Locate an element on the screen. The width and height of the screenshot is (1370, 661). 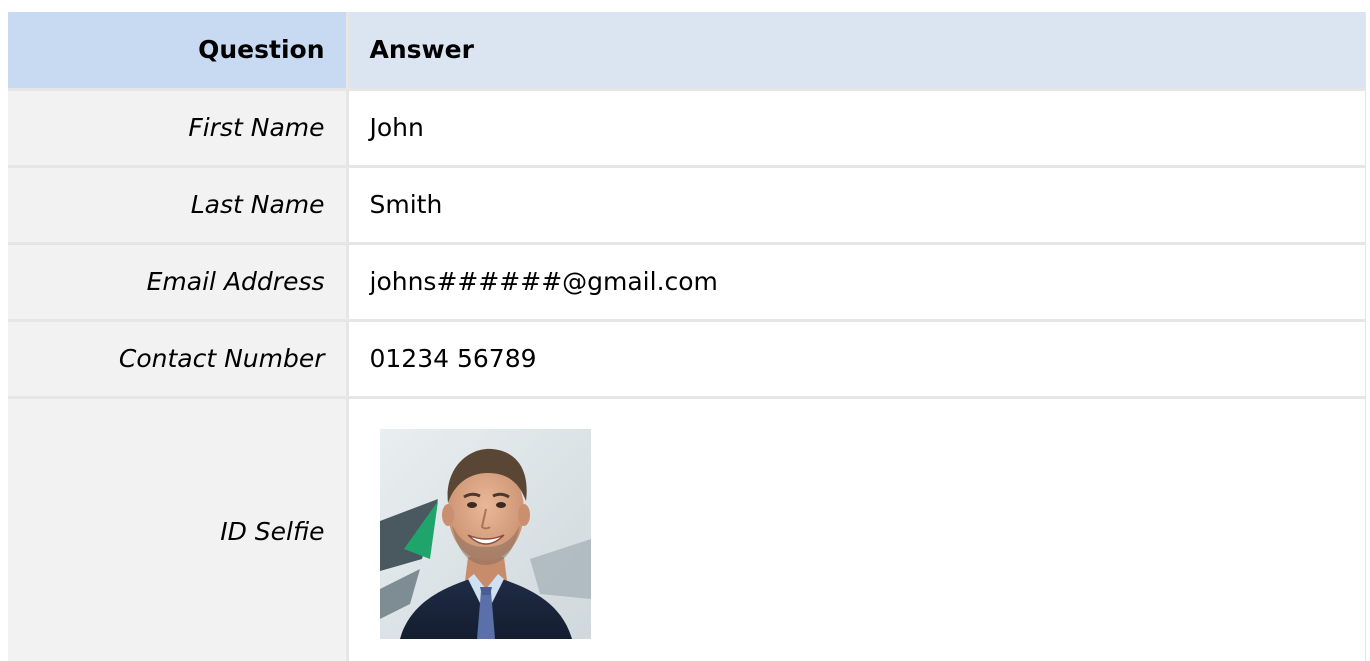
table-row-email-address: Email Address johns######@gmail.com is located at coordinates (687, 282).